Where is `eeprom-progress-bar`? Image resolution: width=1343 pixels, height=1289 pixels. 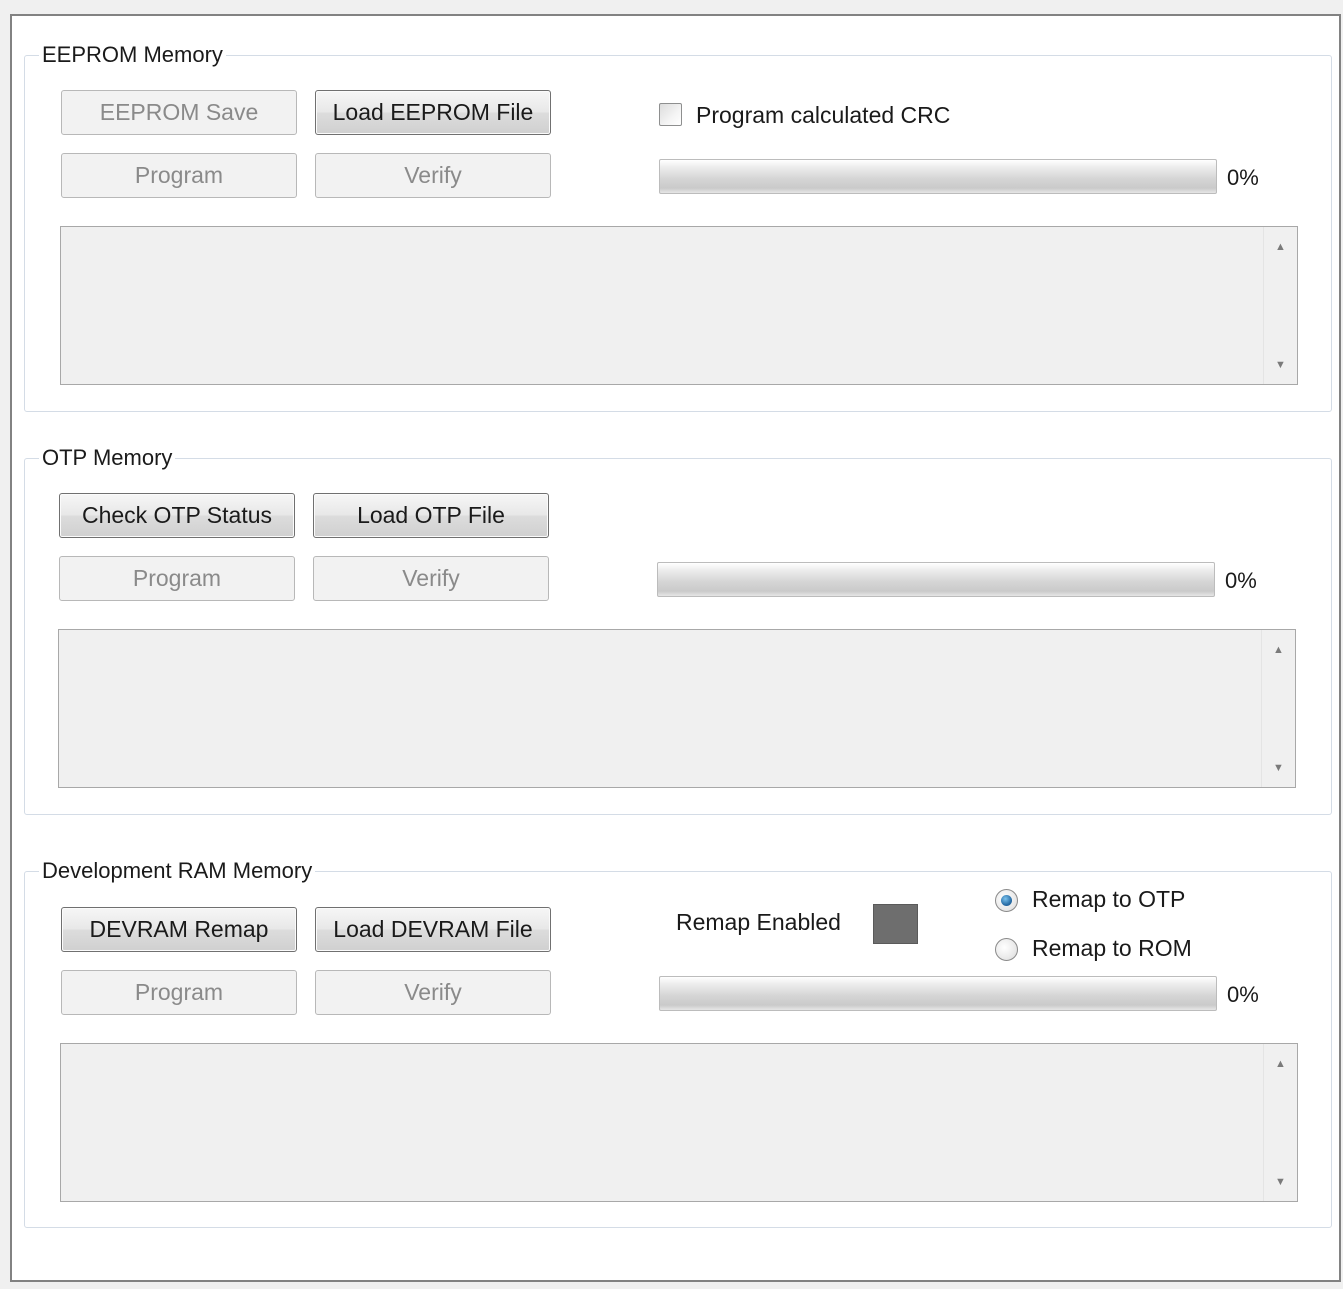
eeprom-progress-bar is located at coordinates (938, 176).